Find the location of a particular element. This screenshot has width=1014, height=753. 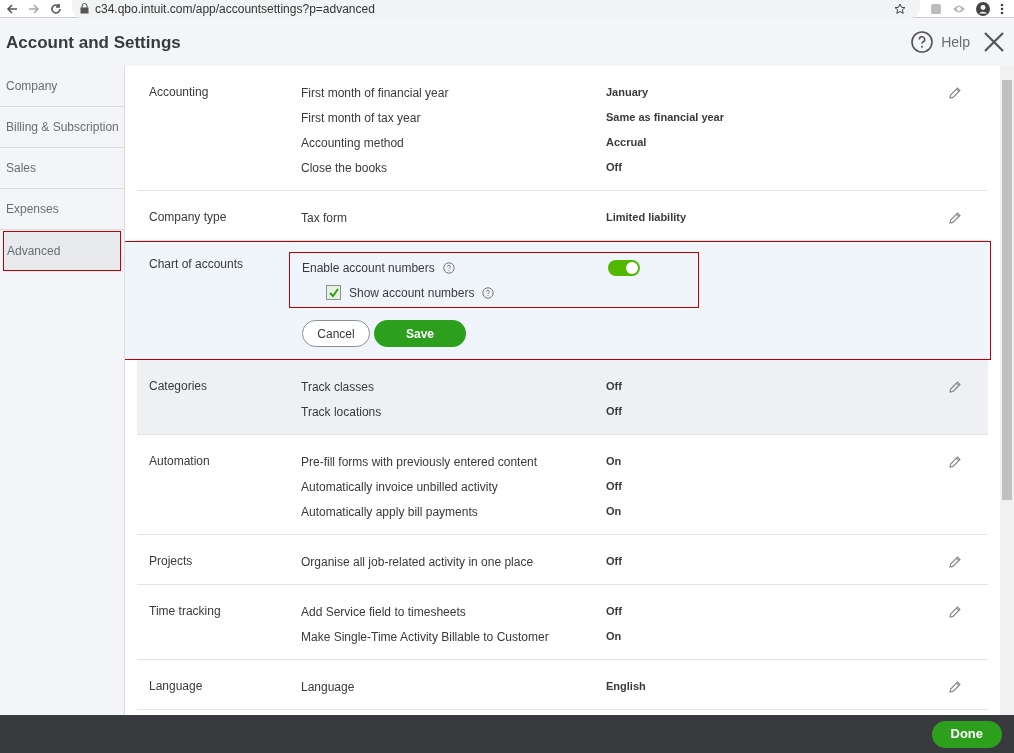

checkbox is located at coordinates (333, 292).